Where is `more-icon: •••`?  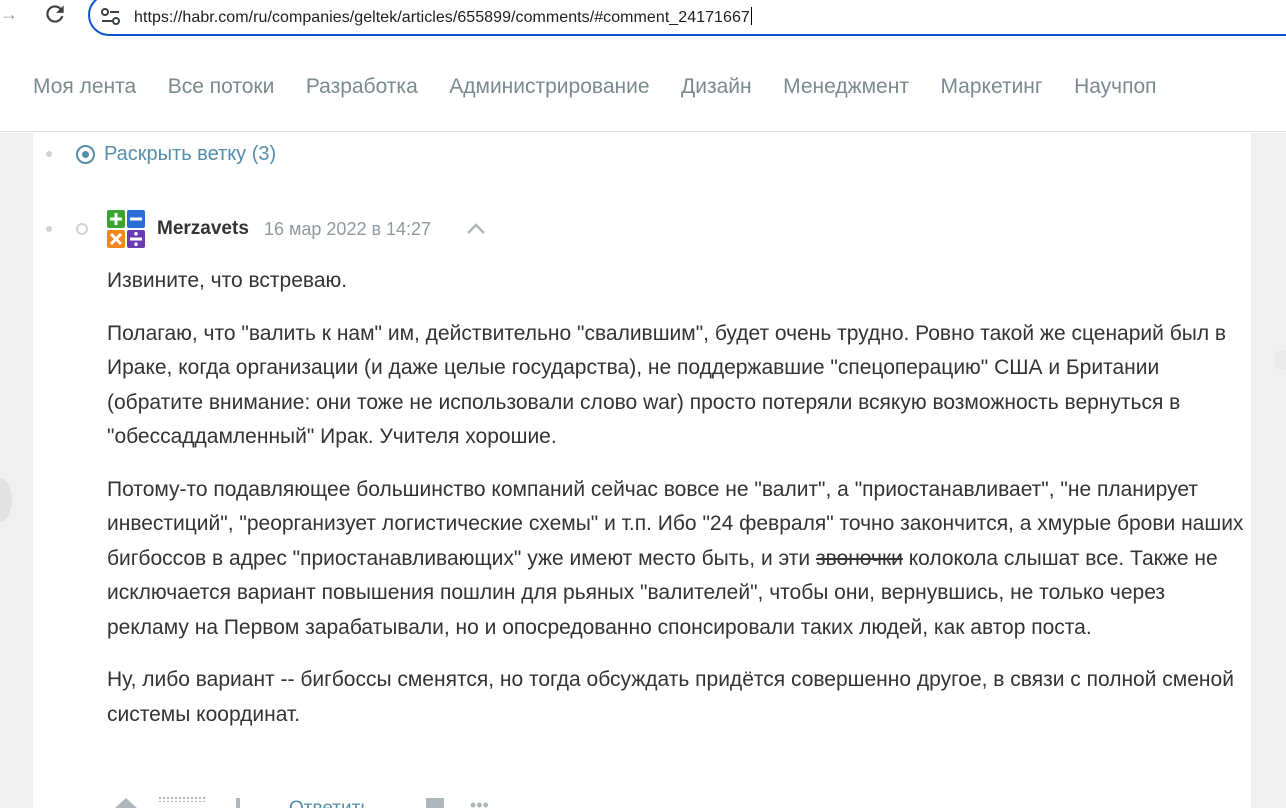 more-icon: ••• is located at coordinates (479, 802).